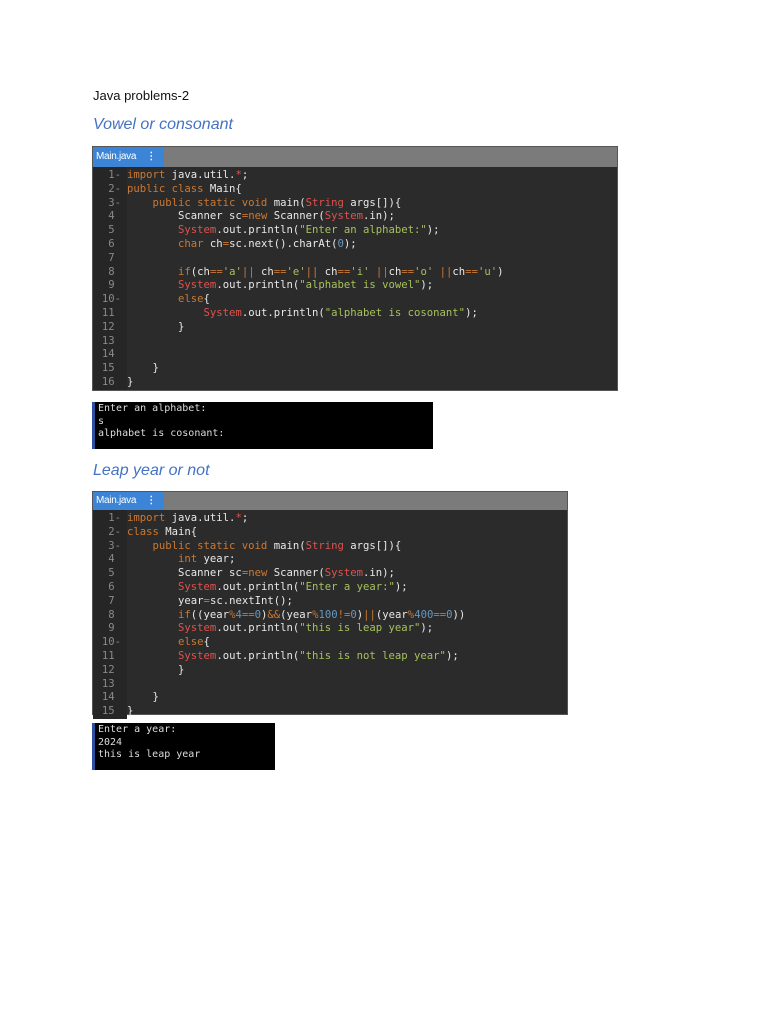 The height and width of the screenshot is (1024, 768). I want to click on code-token: if, so click(184, 271).